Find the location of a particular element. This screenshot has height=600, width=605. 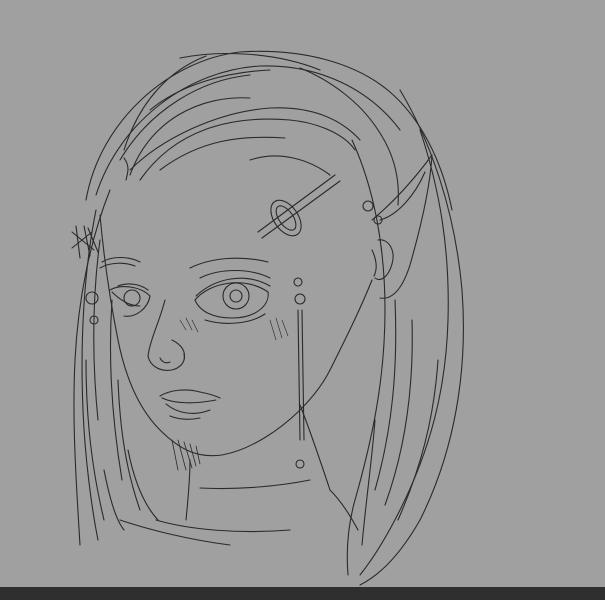

nose is located at coordinates (166, 335).